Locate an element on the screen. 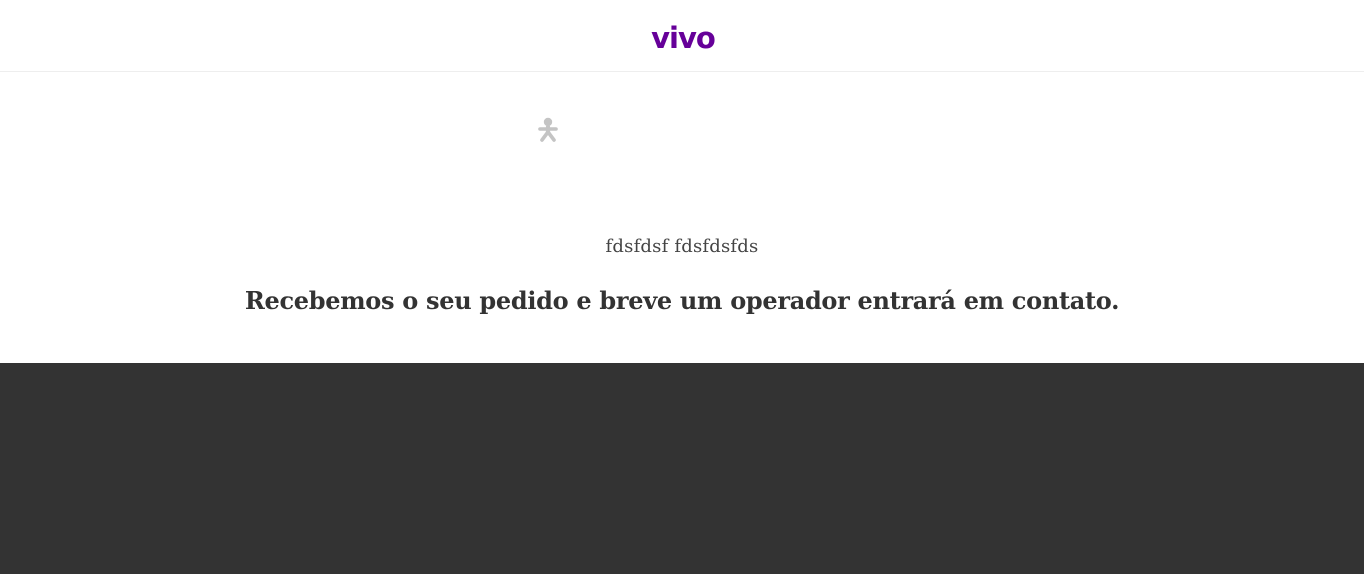 This screenshot has width=1364, height=574. customer-name: fdsfdsf fdsfdsfds is located at coordinates (682, 246).